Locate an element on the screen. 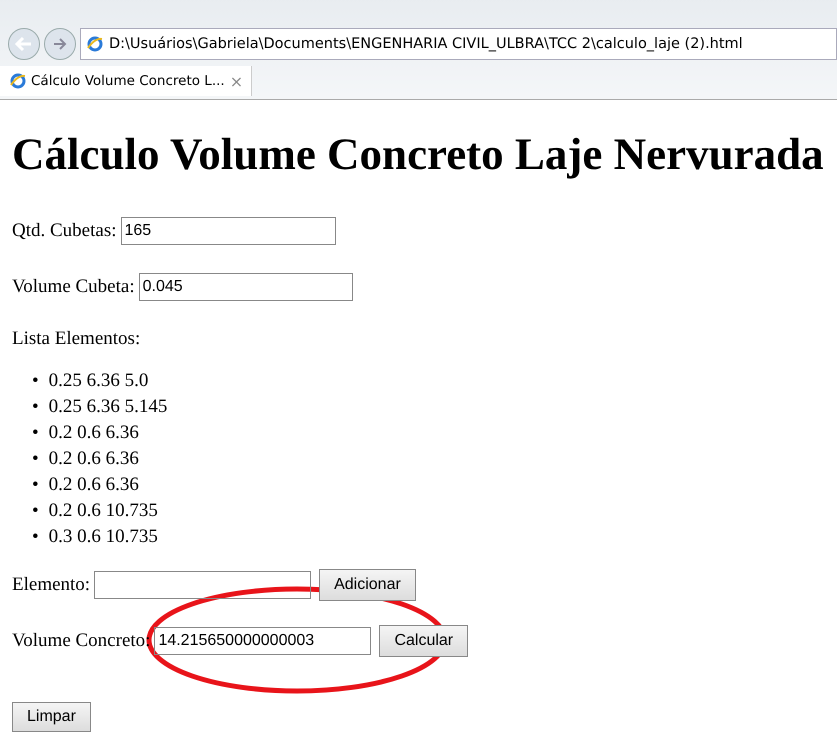 The width and height of the screenshot is (837, 738). forward-button is located at coordinates (60, 44).